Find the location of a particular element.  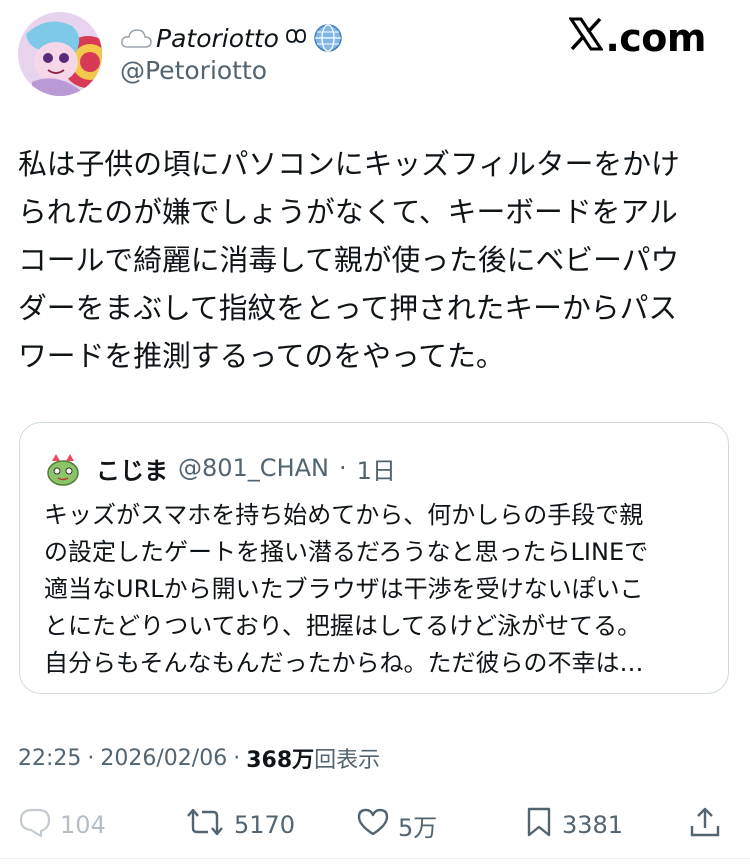

x-brand: .com is located at coordinates (637, 38).